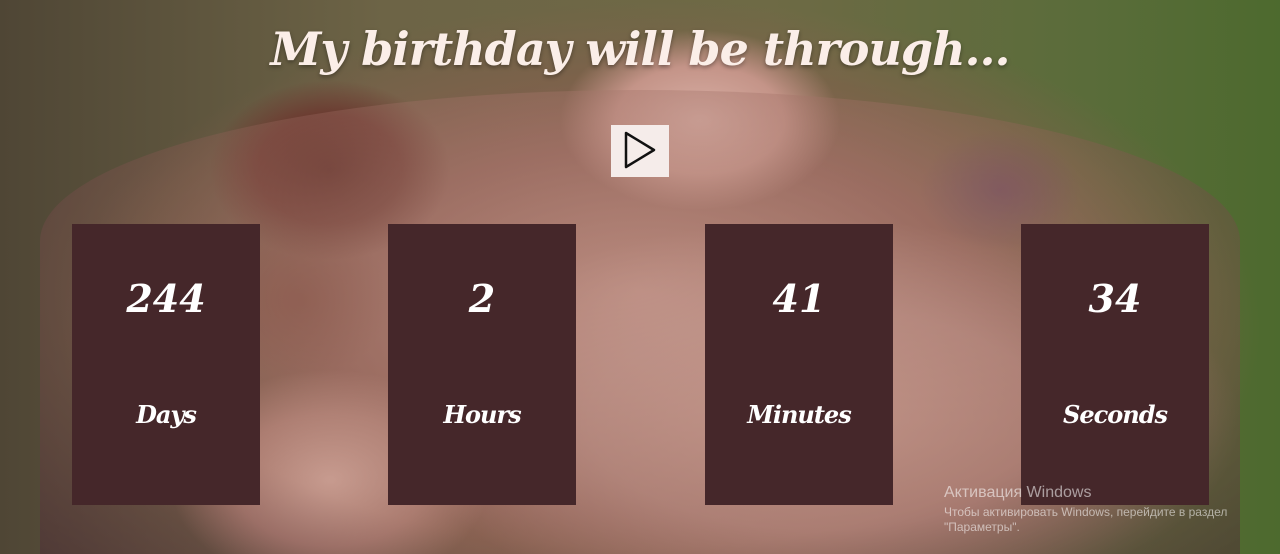 The width and height of the screenshot is (1280, 554). Describe the element at coordinates (166, 298) in the screenshot. I see `days-value: 244` at that location.